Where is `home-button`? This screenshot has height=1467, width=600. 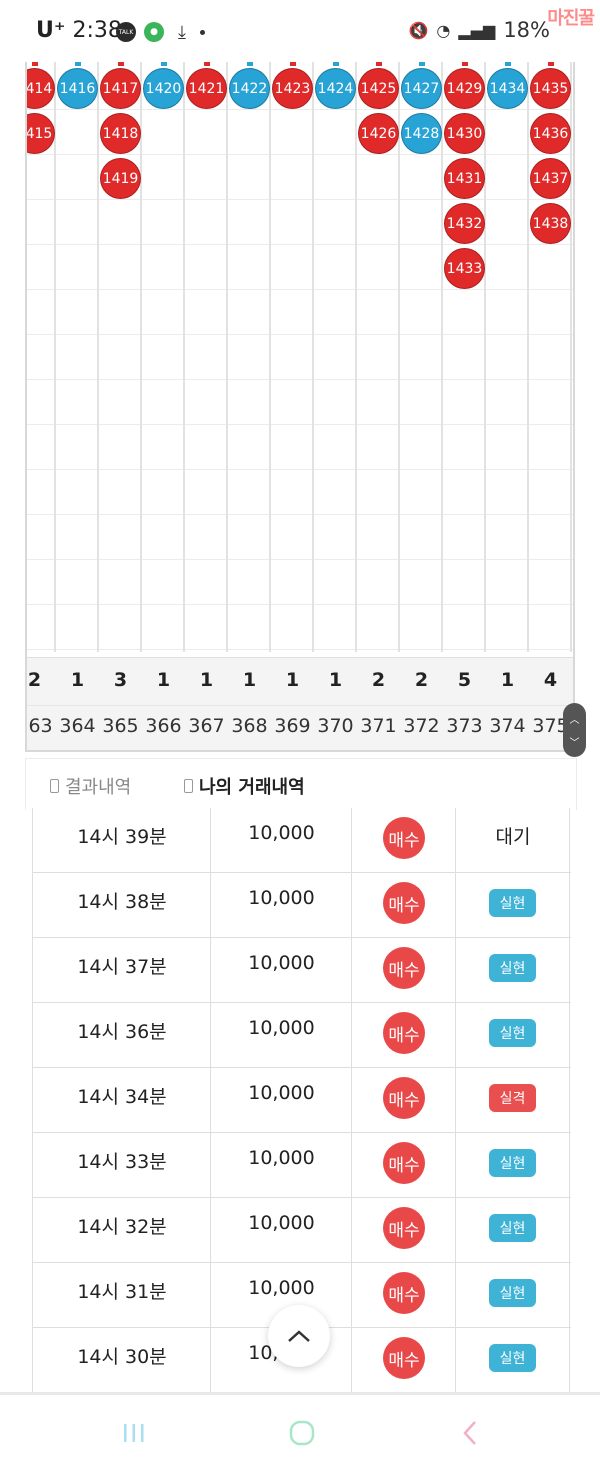 home-button is located at coordinates (302, 1433).